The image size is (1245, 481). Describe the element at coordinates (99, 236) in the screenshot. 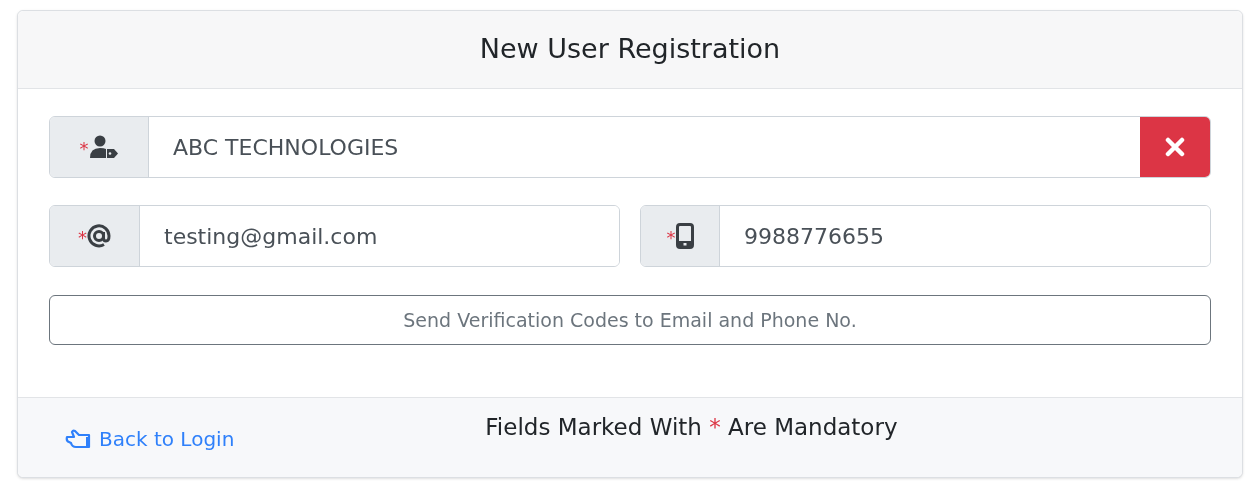

I see `at-sign-icon` at that location.